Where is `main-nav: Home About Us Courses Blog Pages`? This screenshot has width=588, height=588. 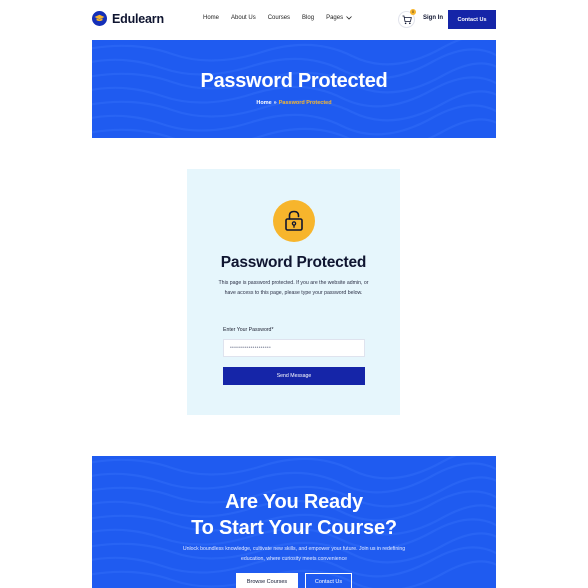 main-nav: Home About Us Courses Blog Pages is located at coordinates (283, 18).